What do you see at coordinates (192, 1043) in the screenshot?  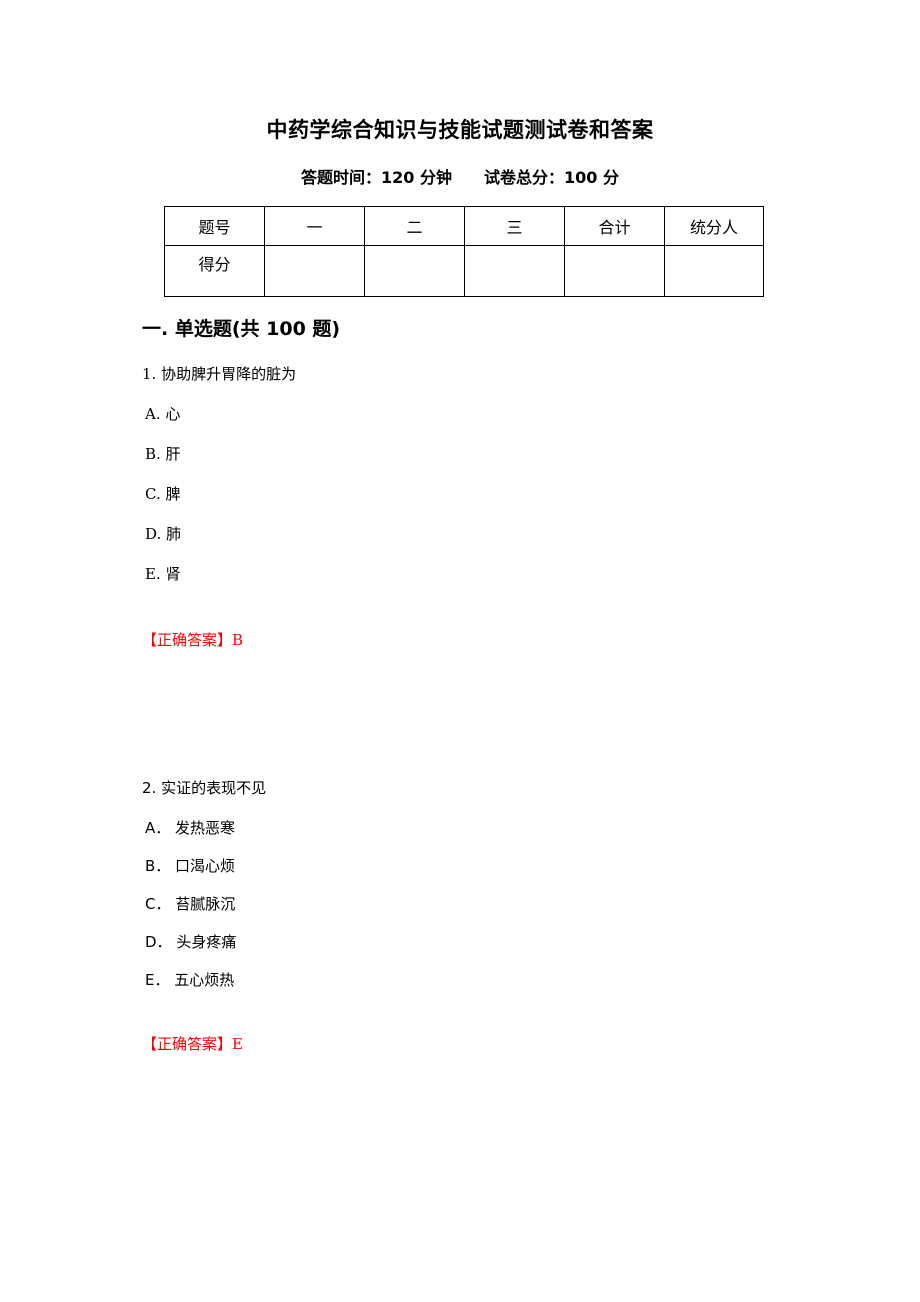 I see `correct-answer-2: 【正确答案】E` at bounding box center [192, 1043].